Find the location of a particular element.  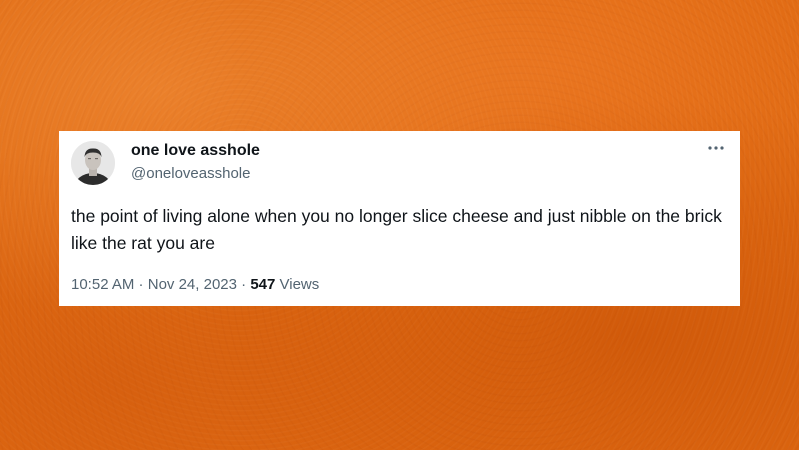

avatar is located at coordinates (93, 163).